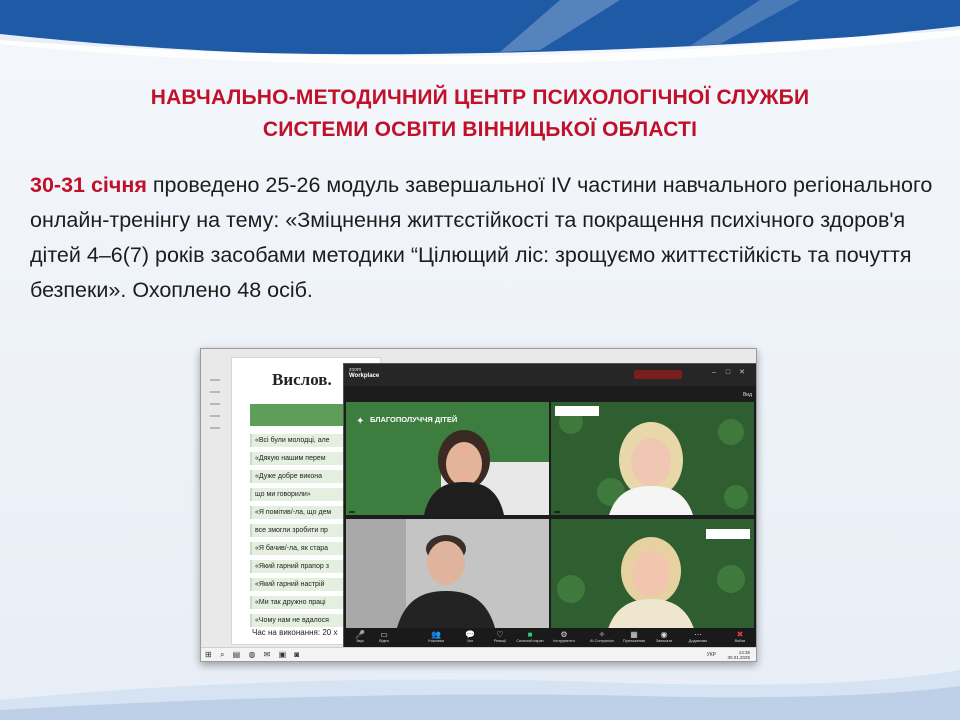  What do you see at coordinates (447, 458) in the screenshot?
I see `video-tile: ✦ БЛАГОПОЛУЧЧЯ ДІТЕЙ` at bounding box center [447, 458].